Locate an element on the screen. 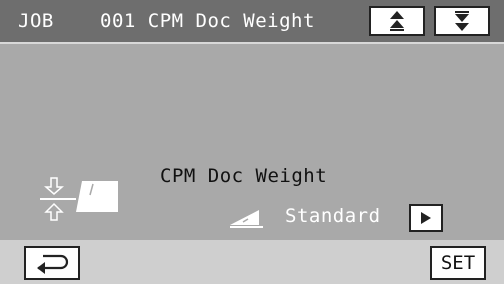  document-weight-icon is located at coordinates (79, 199).